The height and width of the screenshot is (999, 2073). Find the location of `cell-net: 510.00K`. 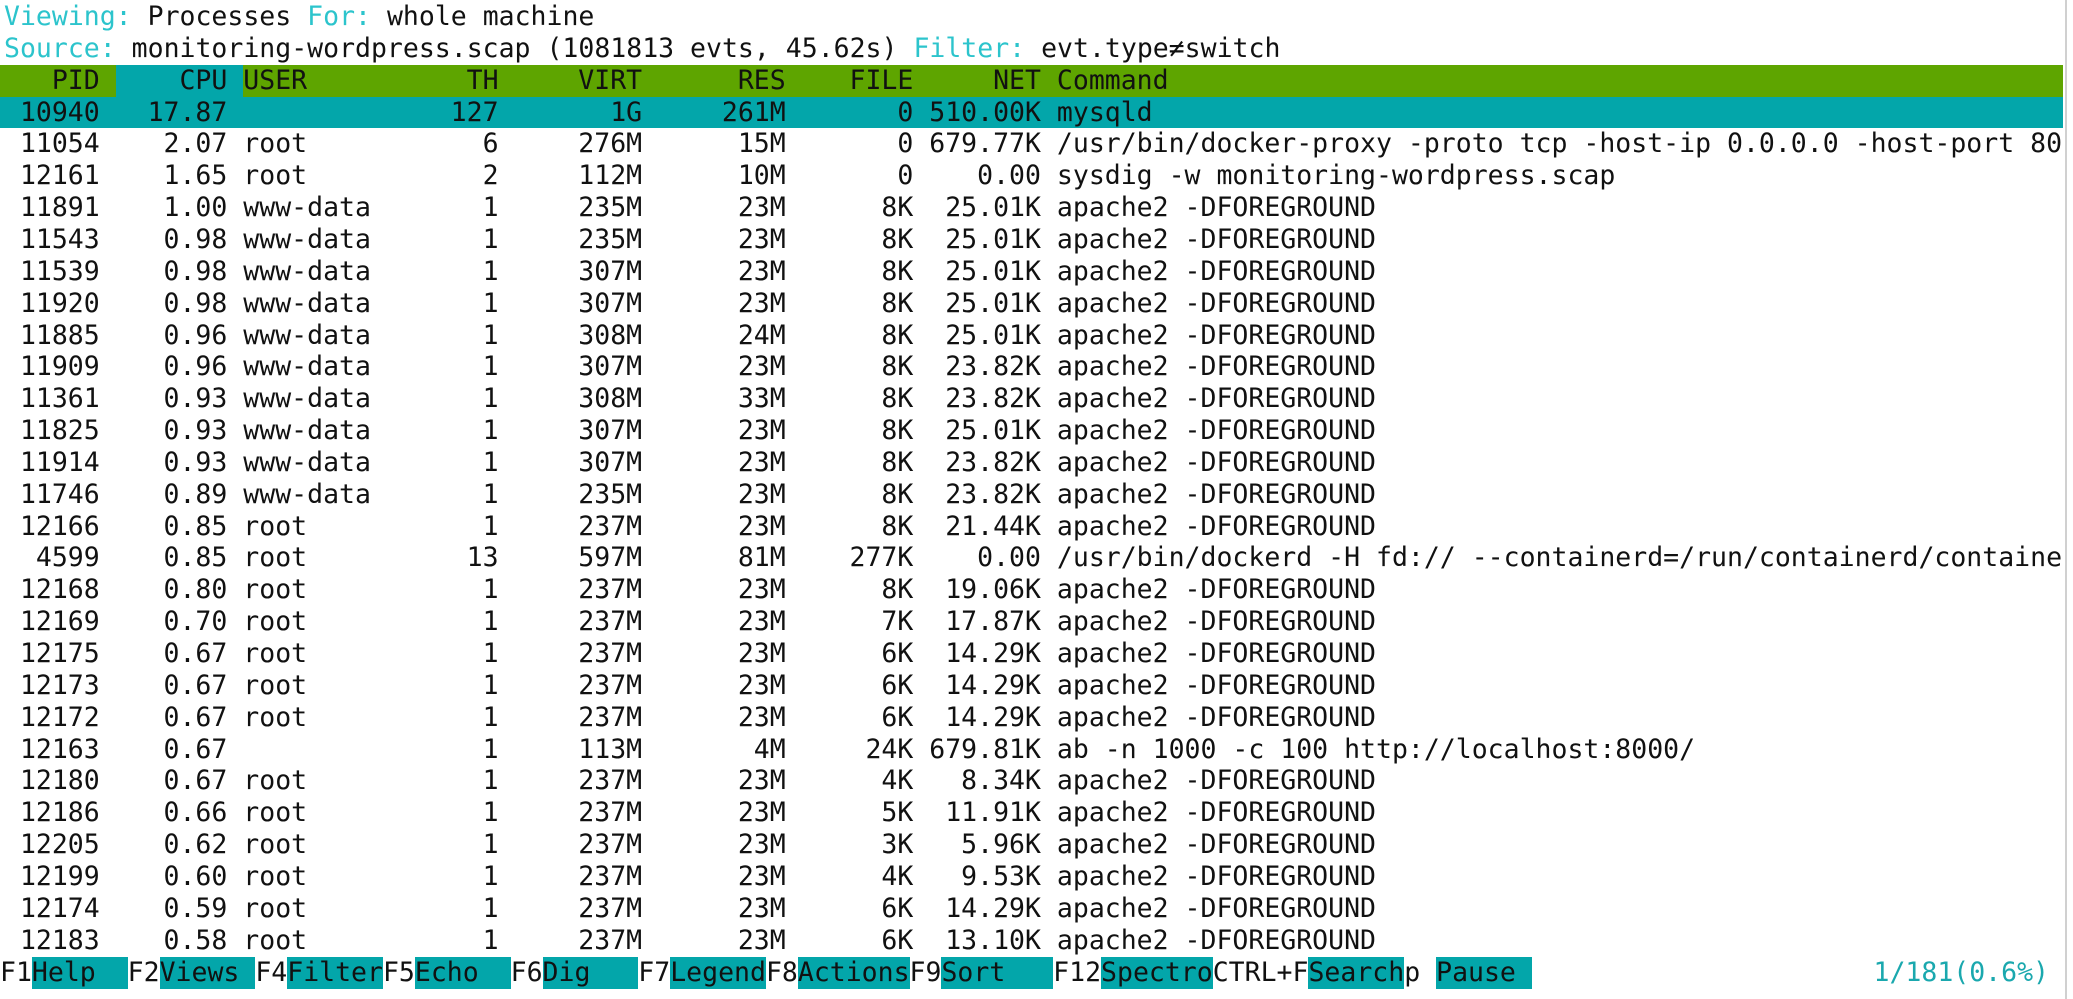

cell-net: 510.00K is located at coordinates (985, 112).